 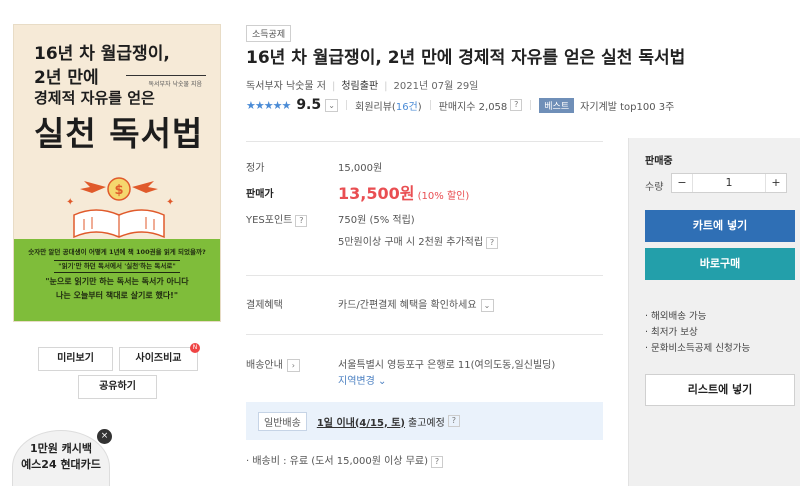 I want to click on cover-title-line-4: 실천 독서법, so click(x=119, y=133).